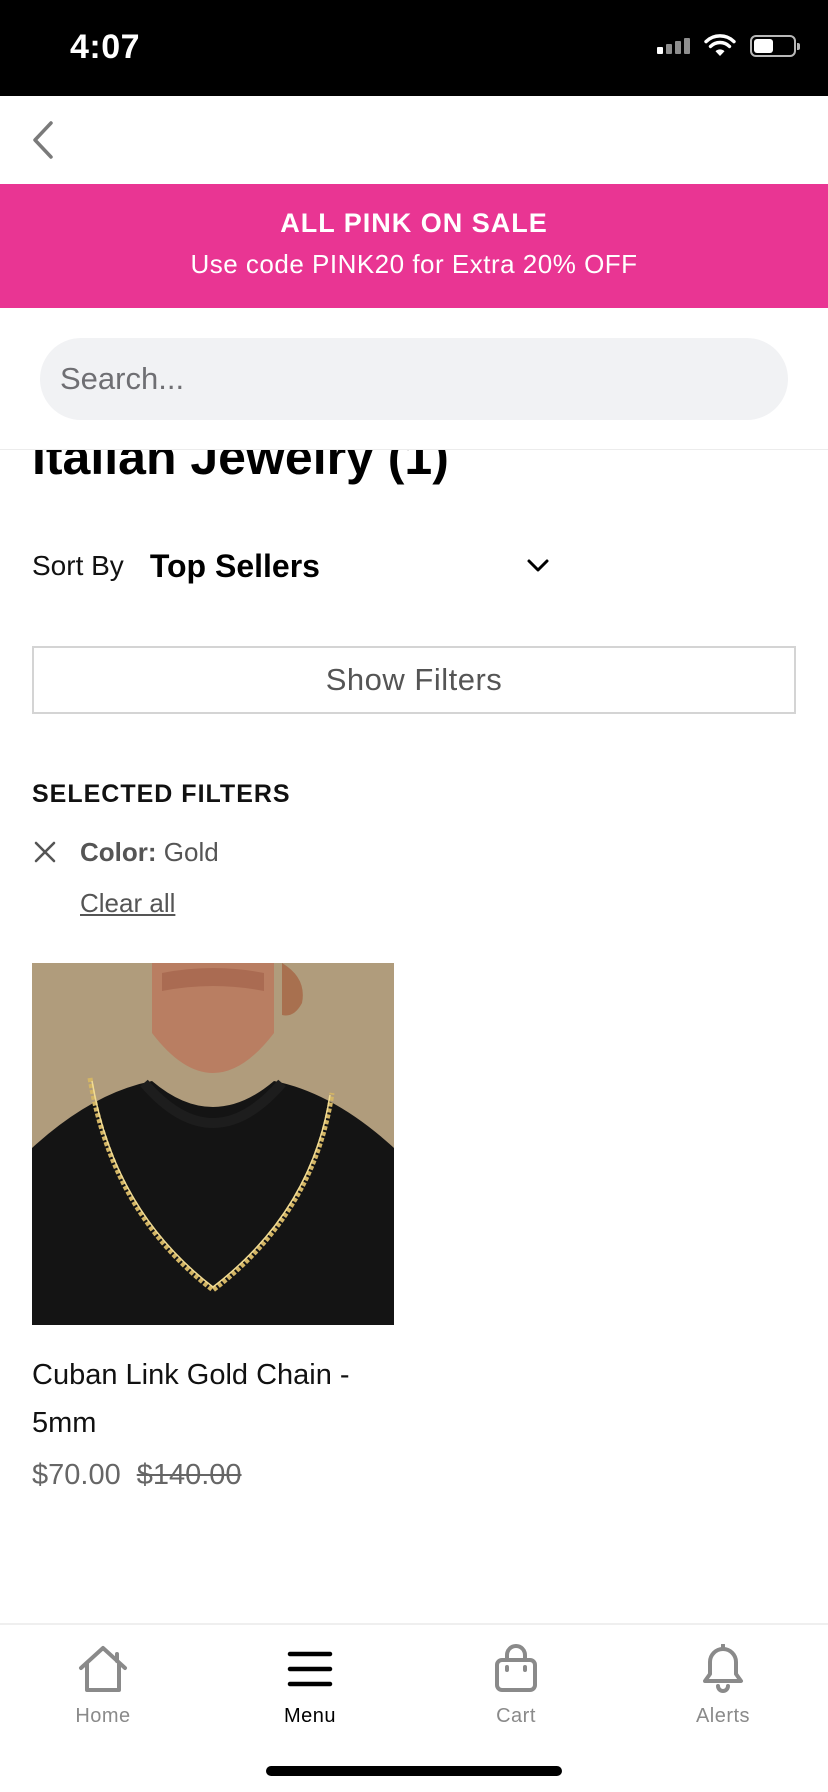 The image size is (828, 1792). I want to click on chevron-down-icon, so click(538, 566).